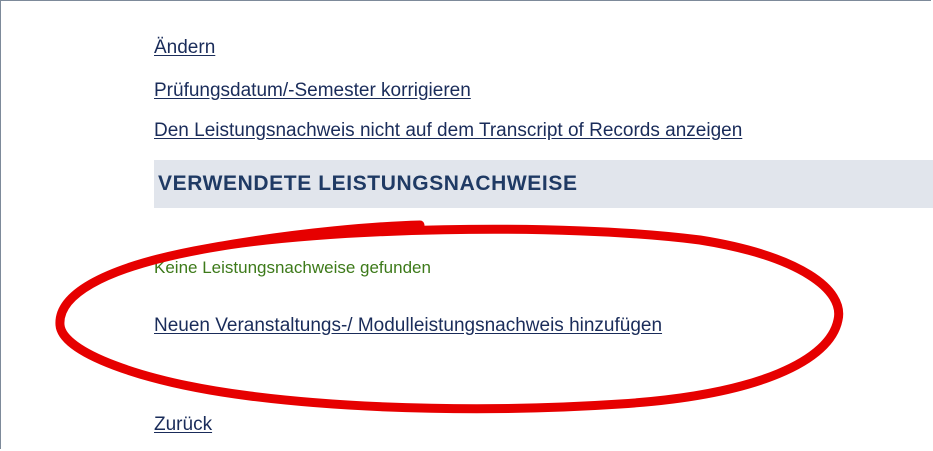  Describe the element at coordinates (312, 91) in the screenshot. I see `correct-exam-date-link: Prüfungsdatum/-Semester korrigieren` at that location.